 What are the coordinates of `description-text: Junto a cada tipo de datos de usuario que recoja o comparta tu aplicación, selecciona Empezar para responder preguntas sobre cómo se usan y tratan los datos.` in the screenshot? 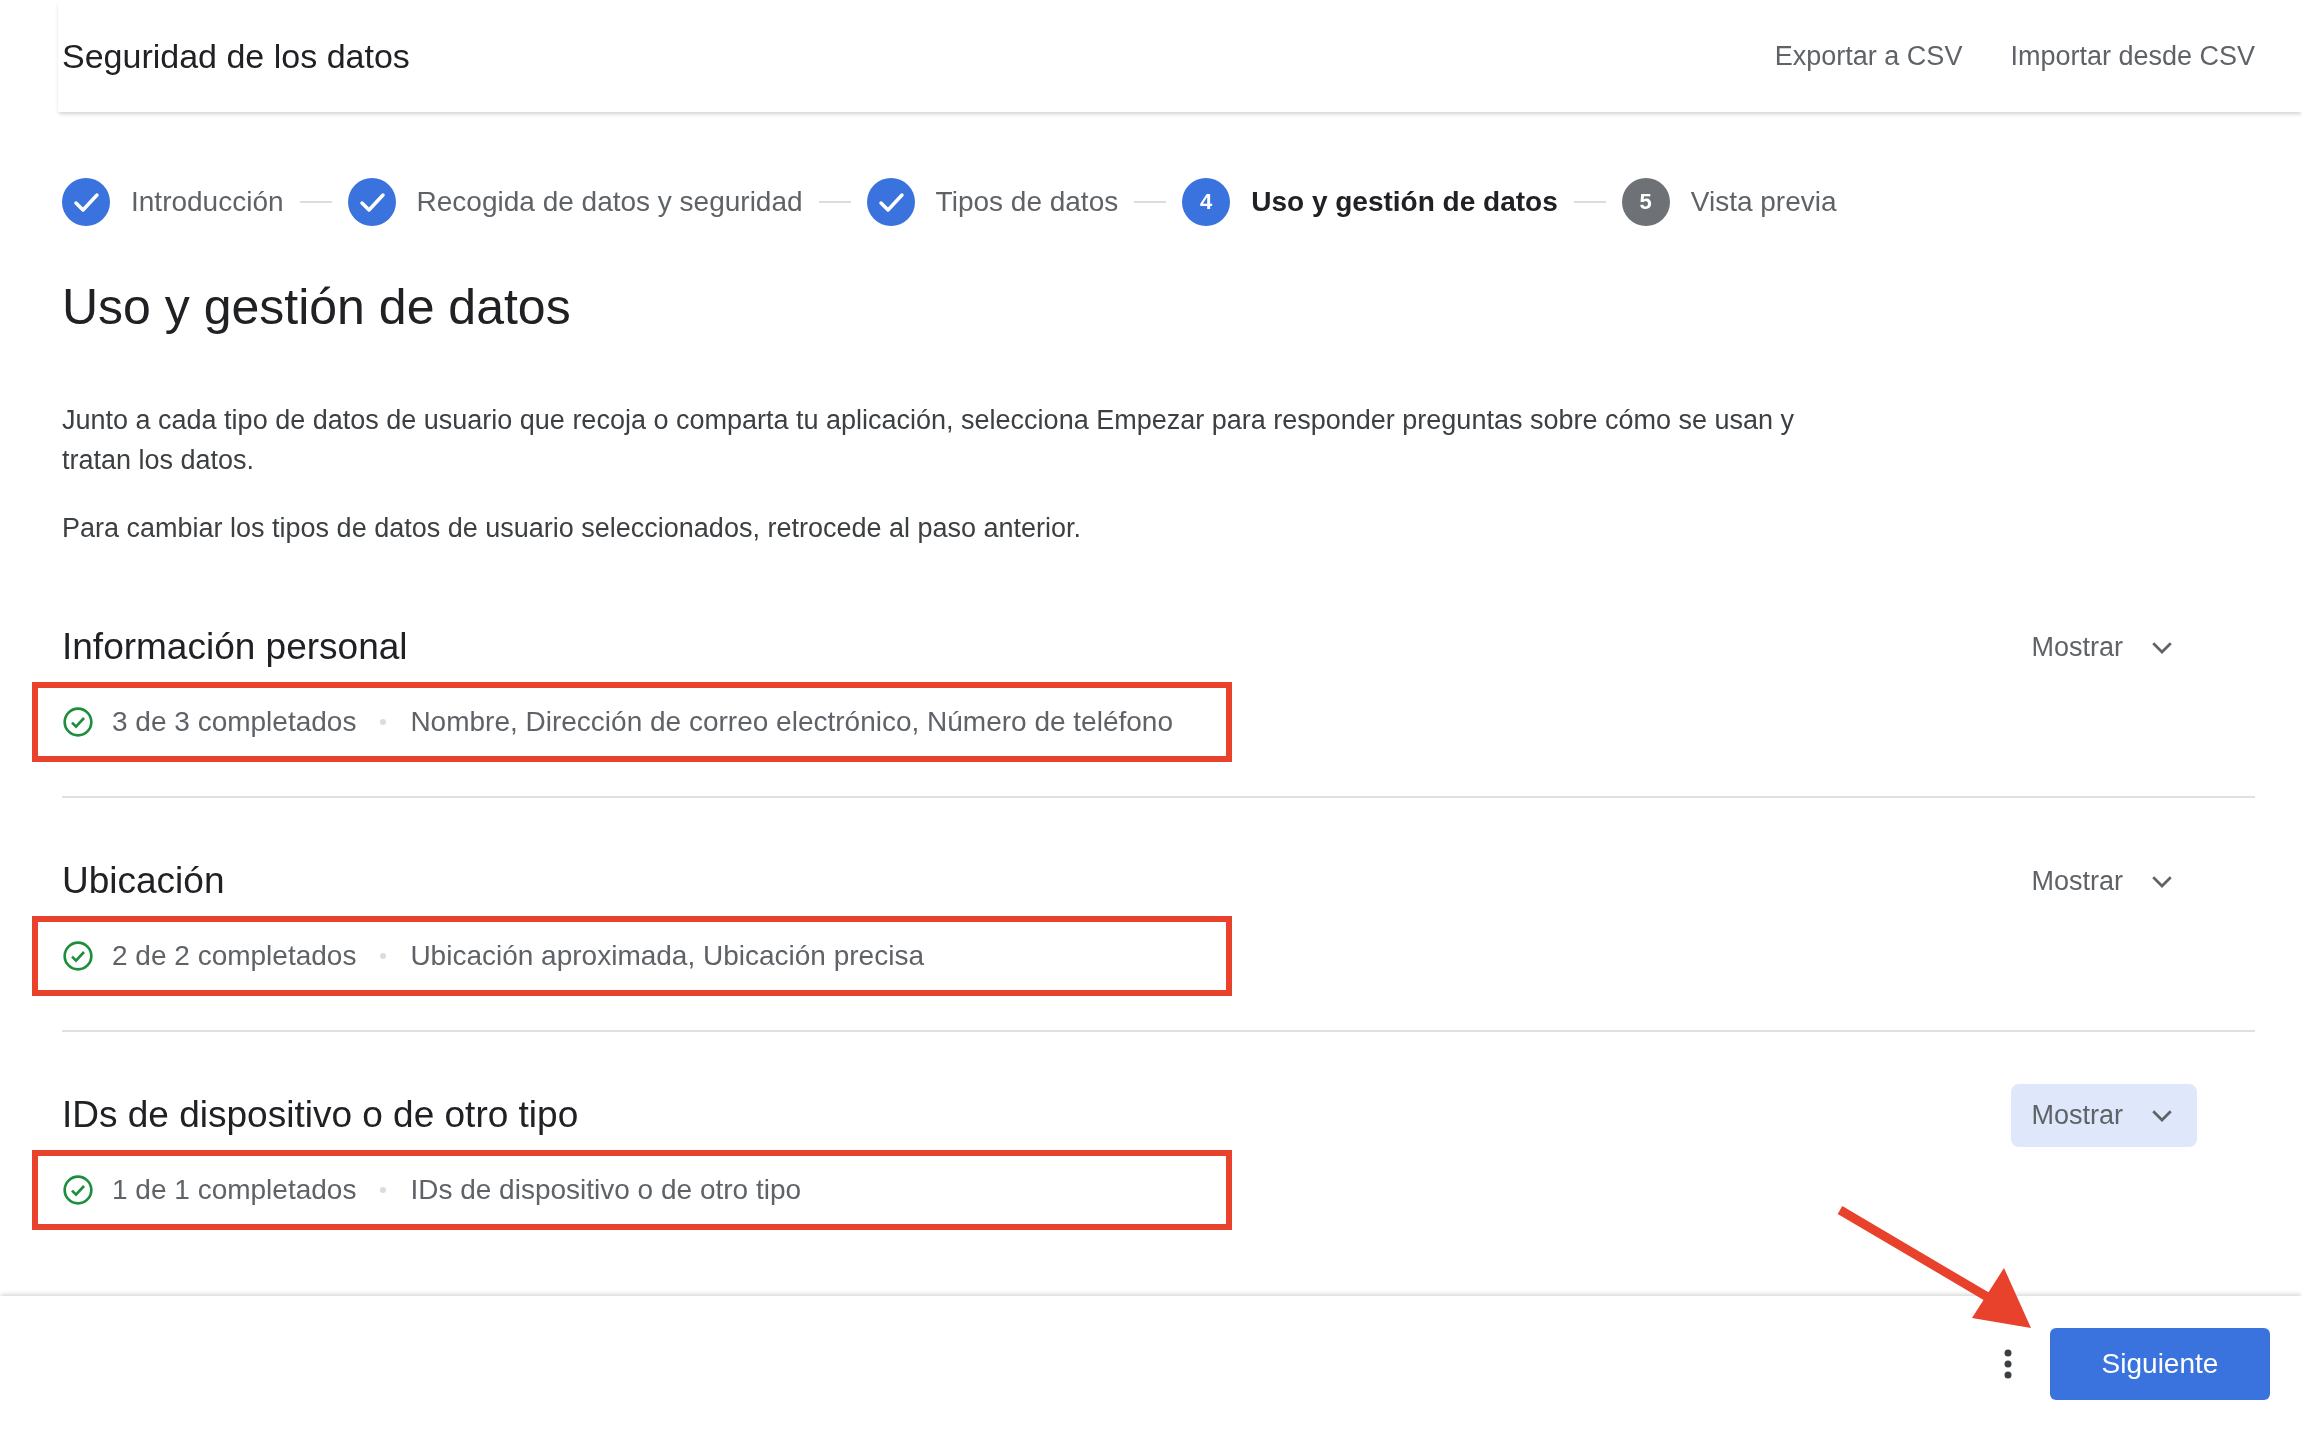 It's located at (929, 440).